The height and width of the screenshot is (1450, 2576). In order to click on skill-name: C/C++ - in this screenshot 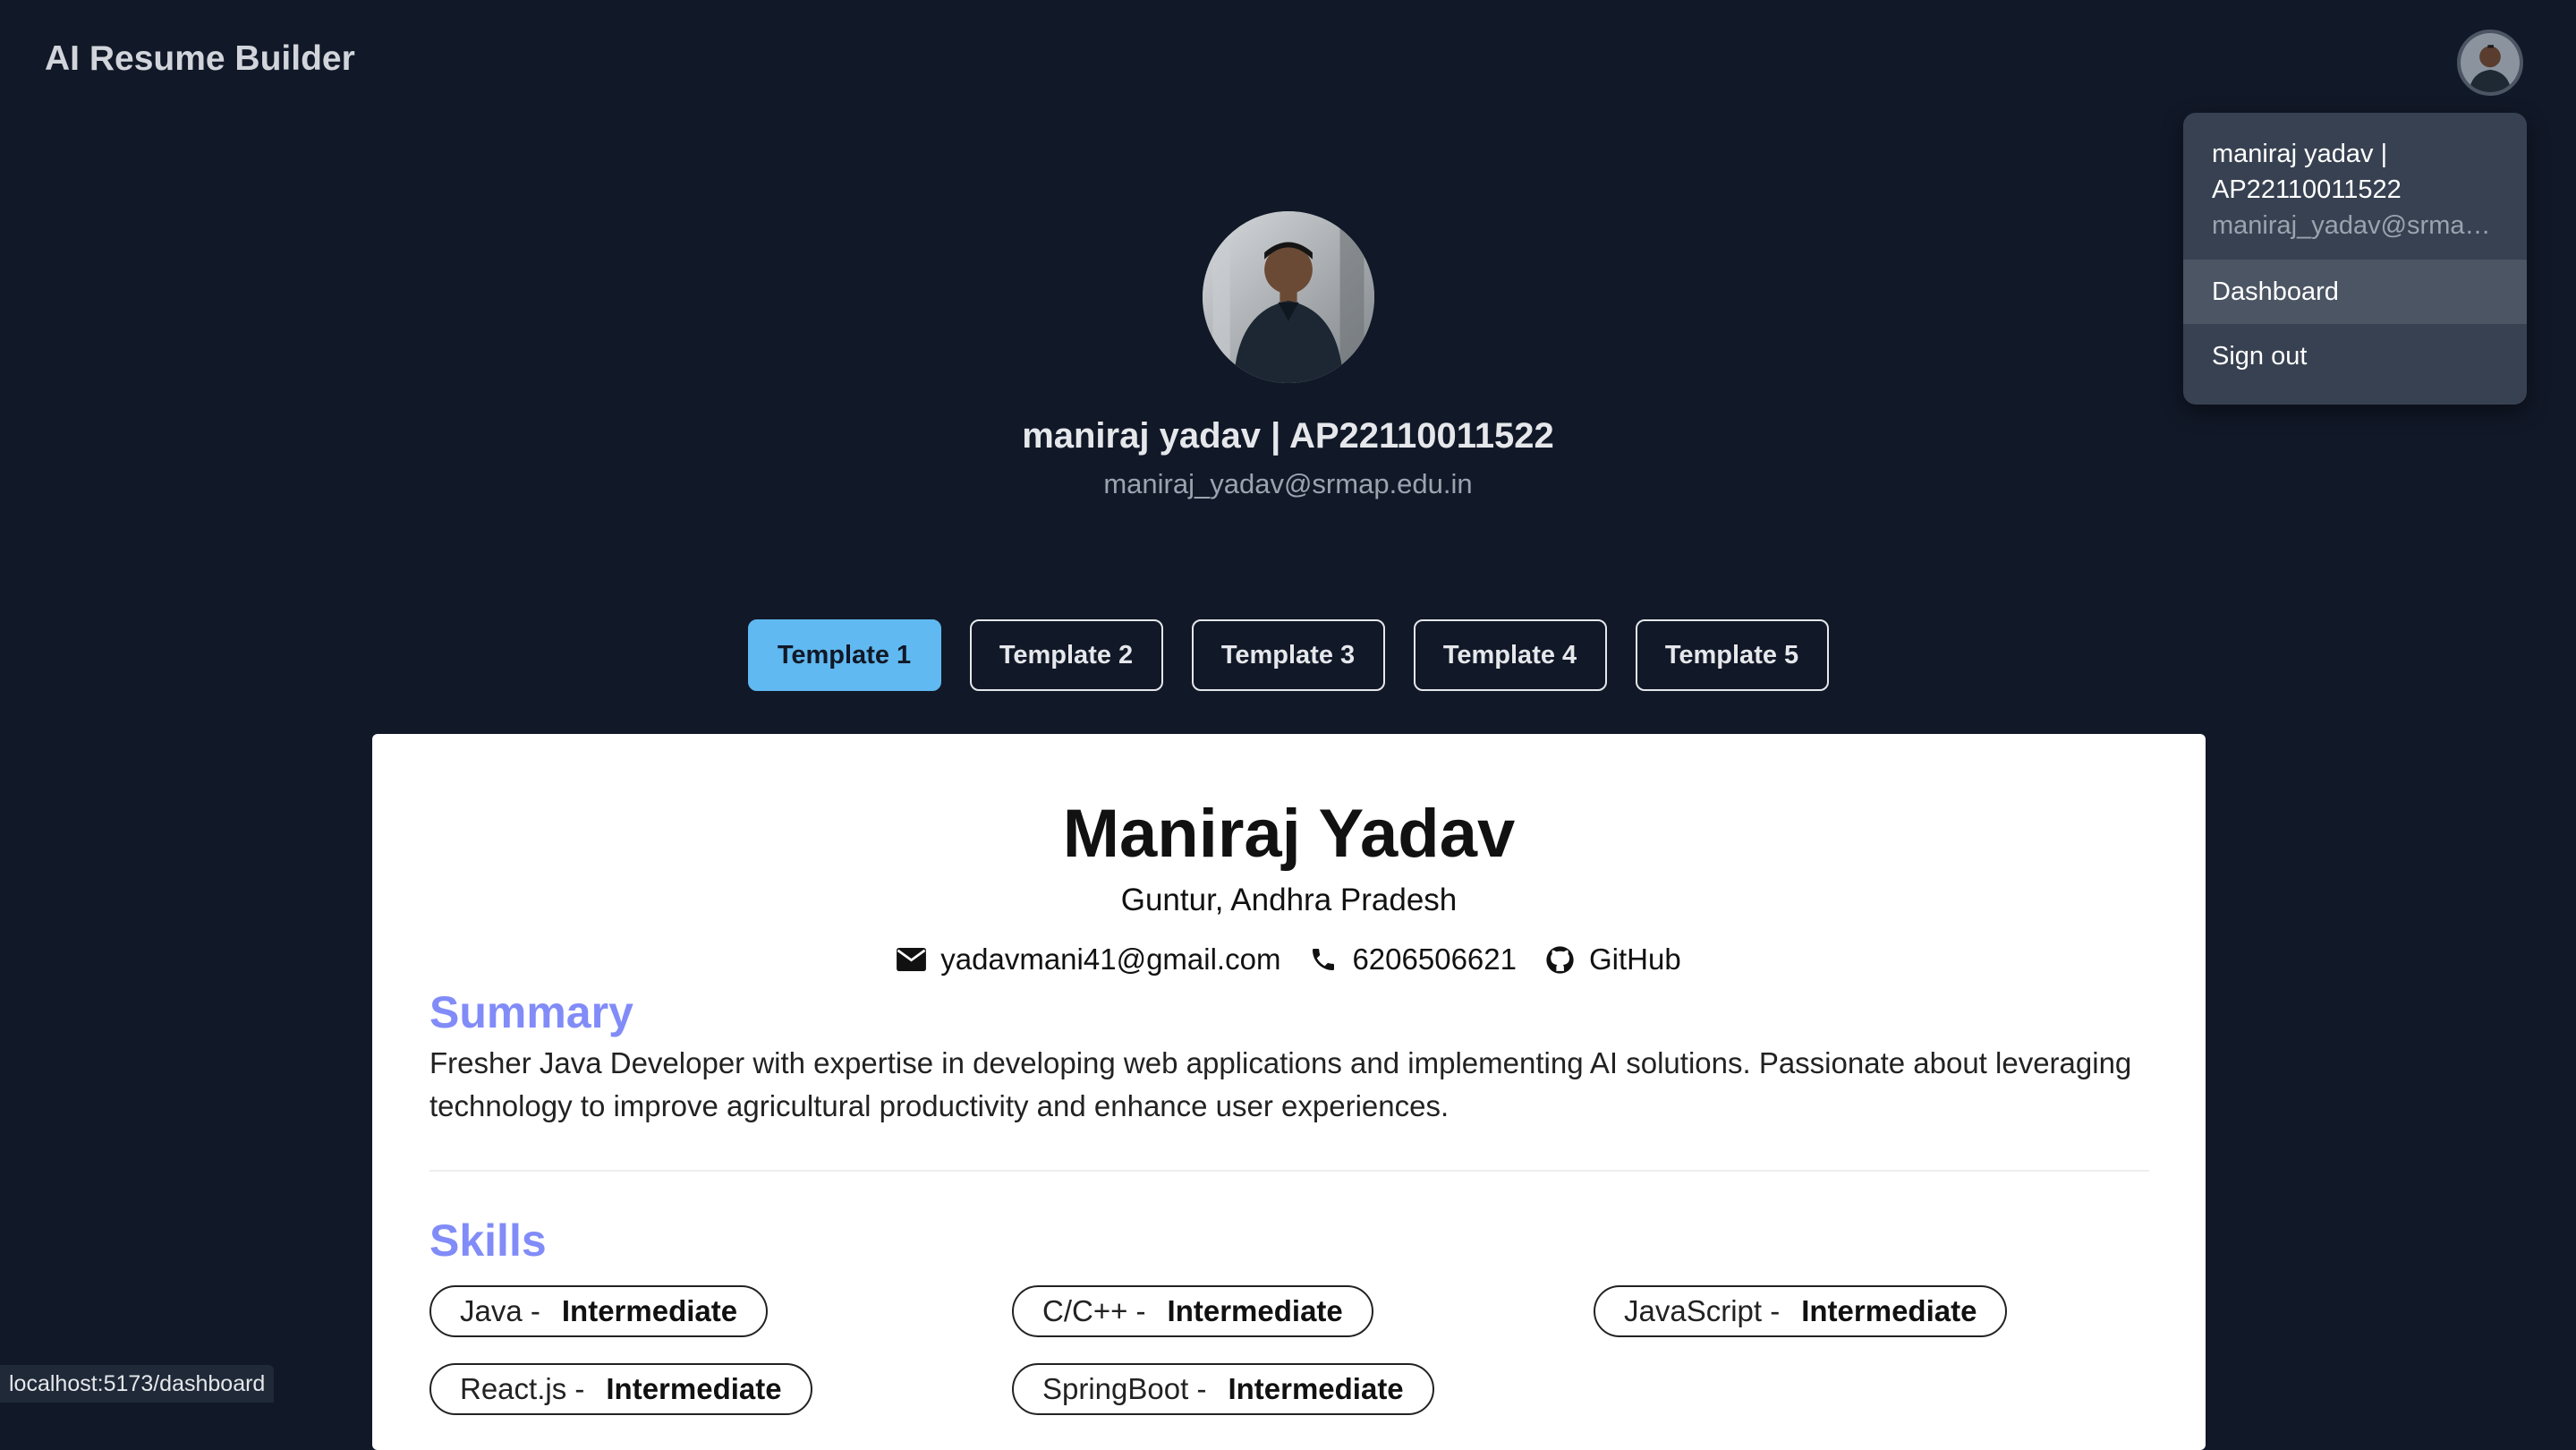, I will do `click(1094, 1310)`.